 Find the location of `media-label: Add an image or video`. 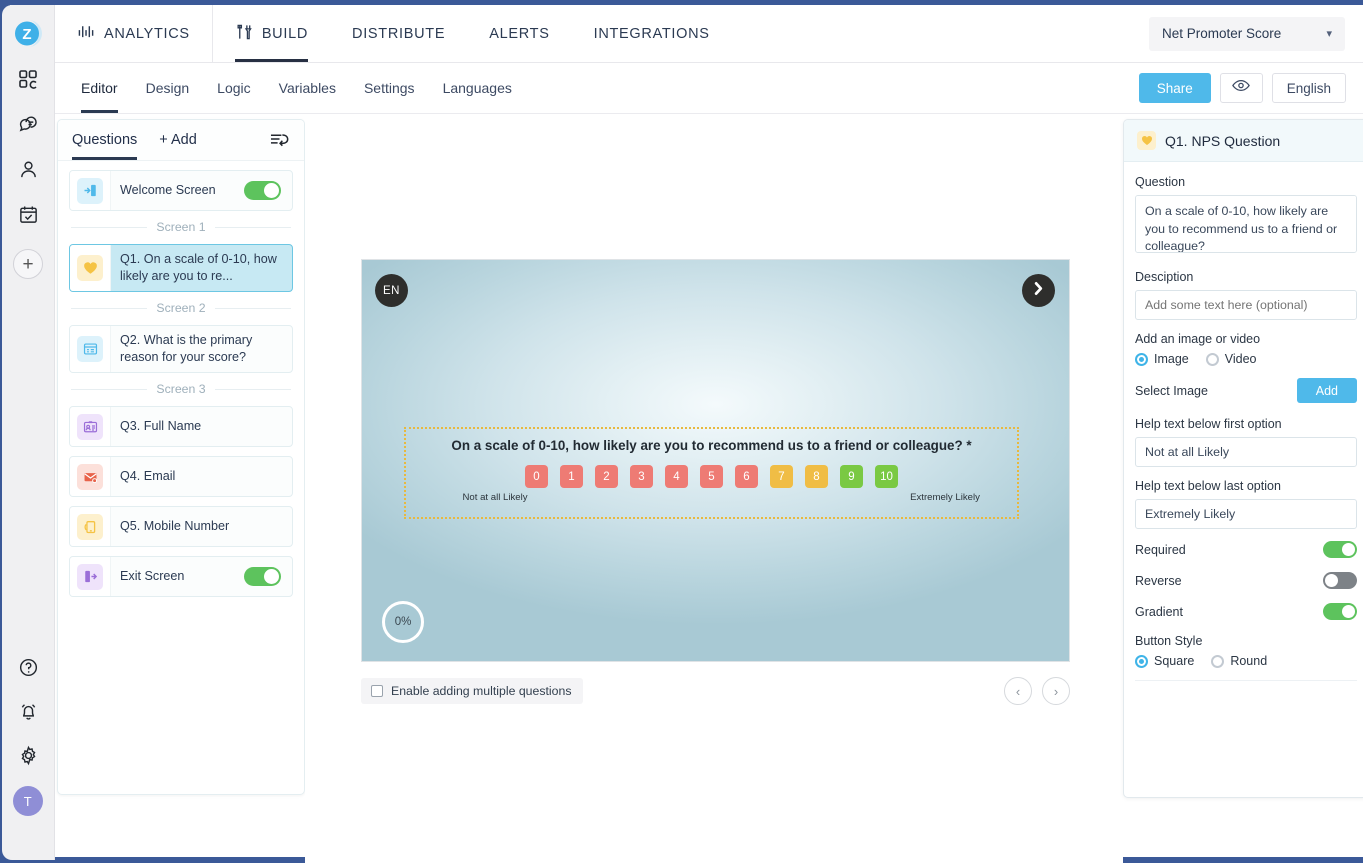

media-label: Add an image or video is located at coordinates (1198, 339).